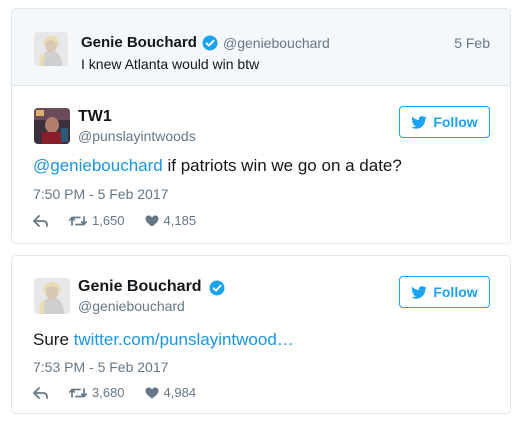 This screenshot has width=519, height=426. I want to click on like-count: 4,984, so click(180, 392).